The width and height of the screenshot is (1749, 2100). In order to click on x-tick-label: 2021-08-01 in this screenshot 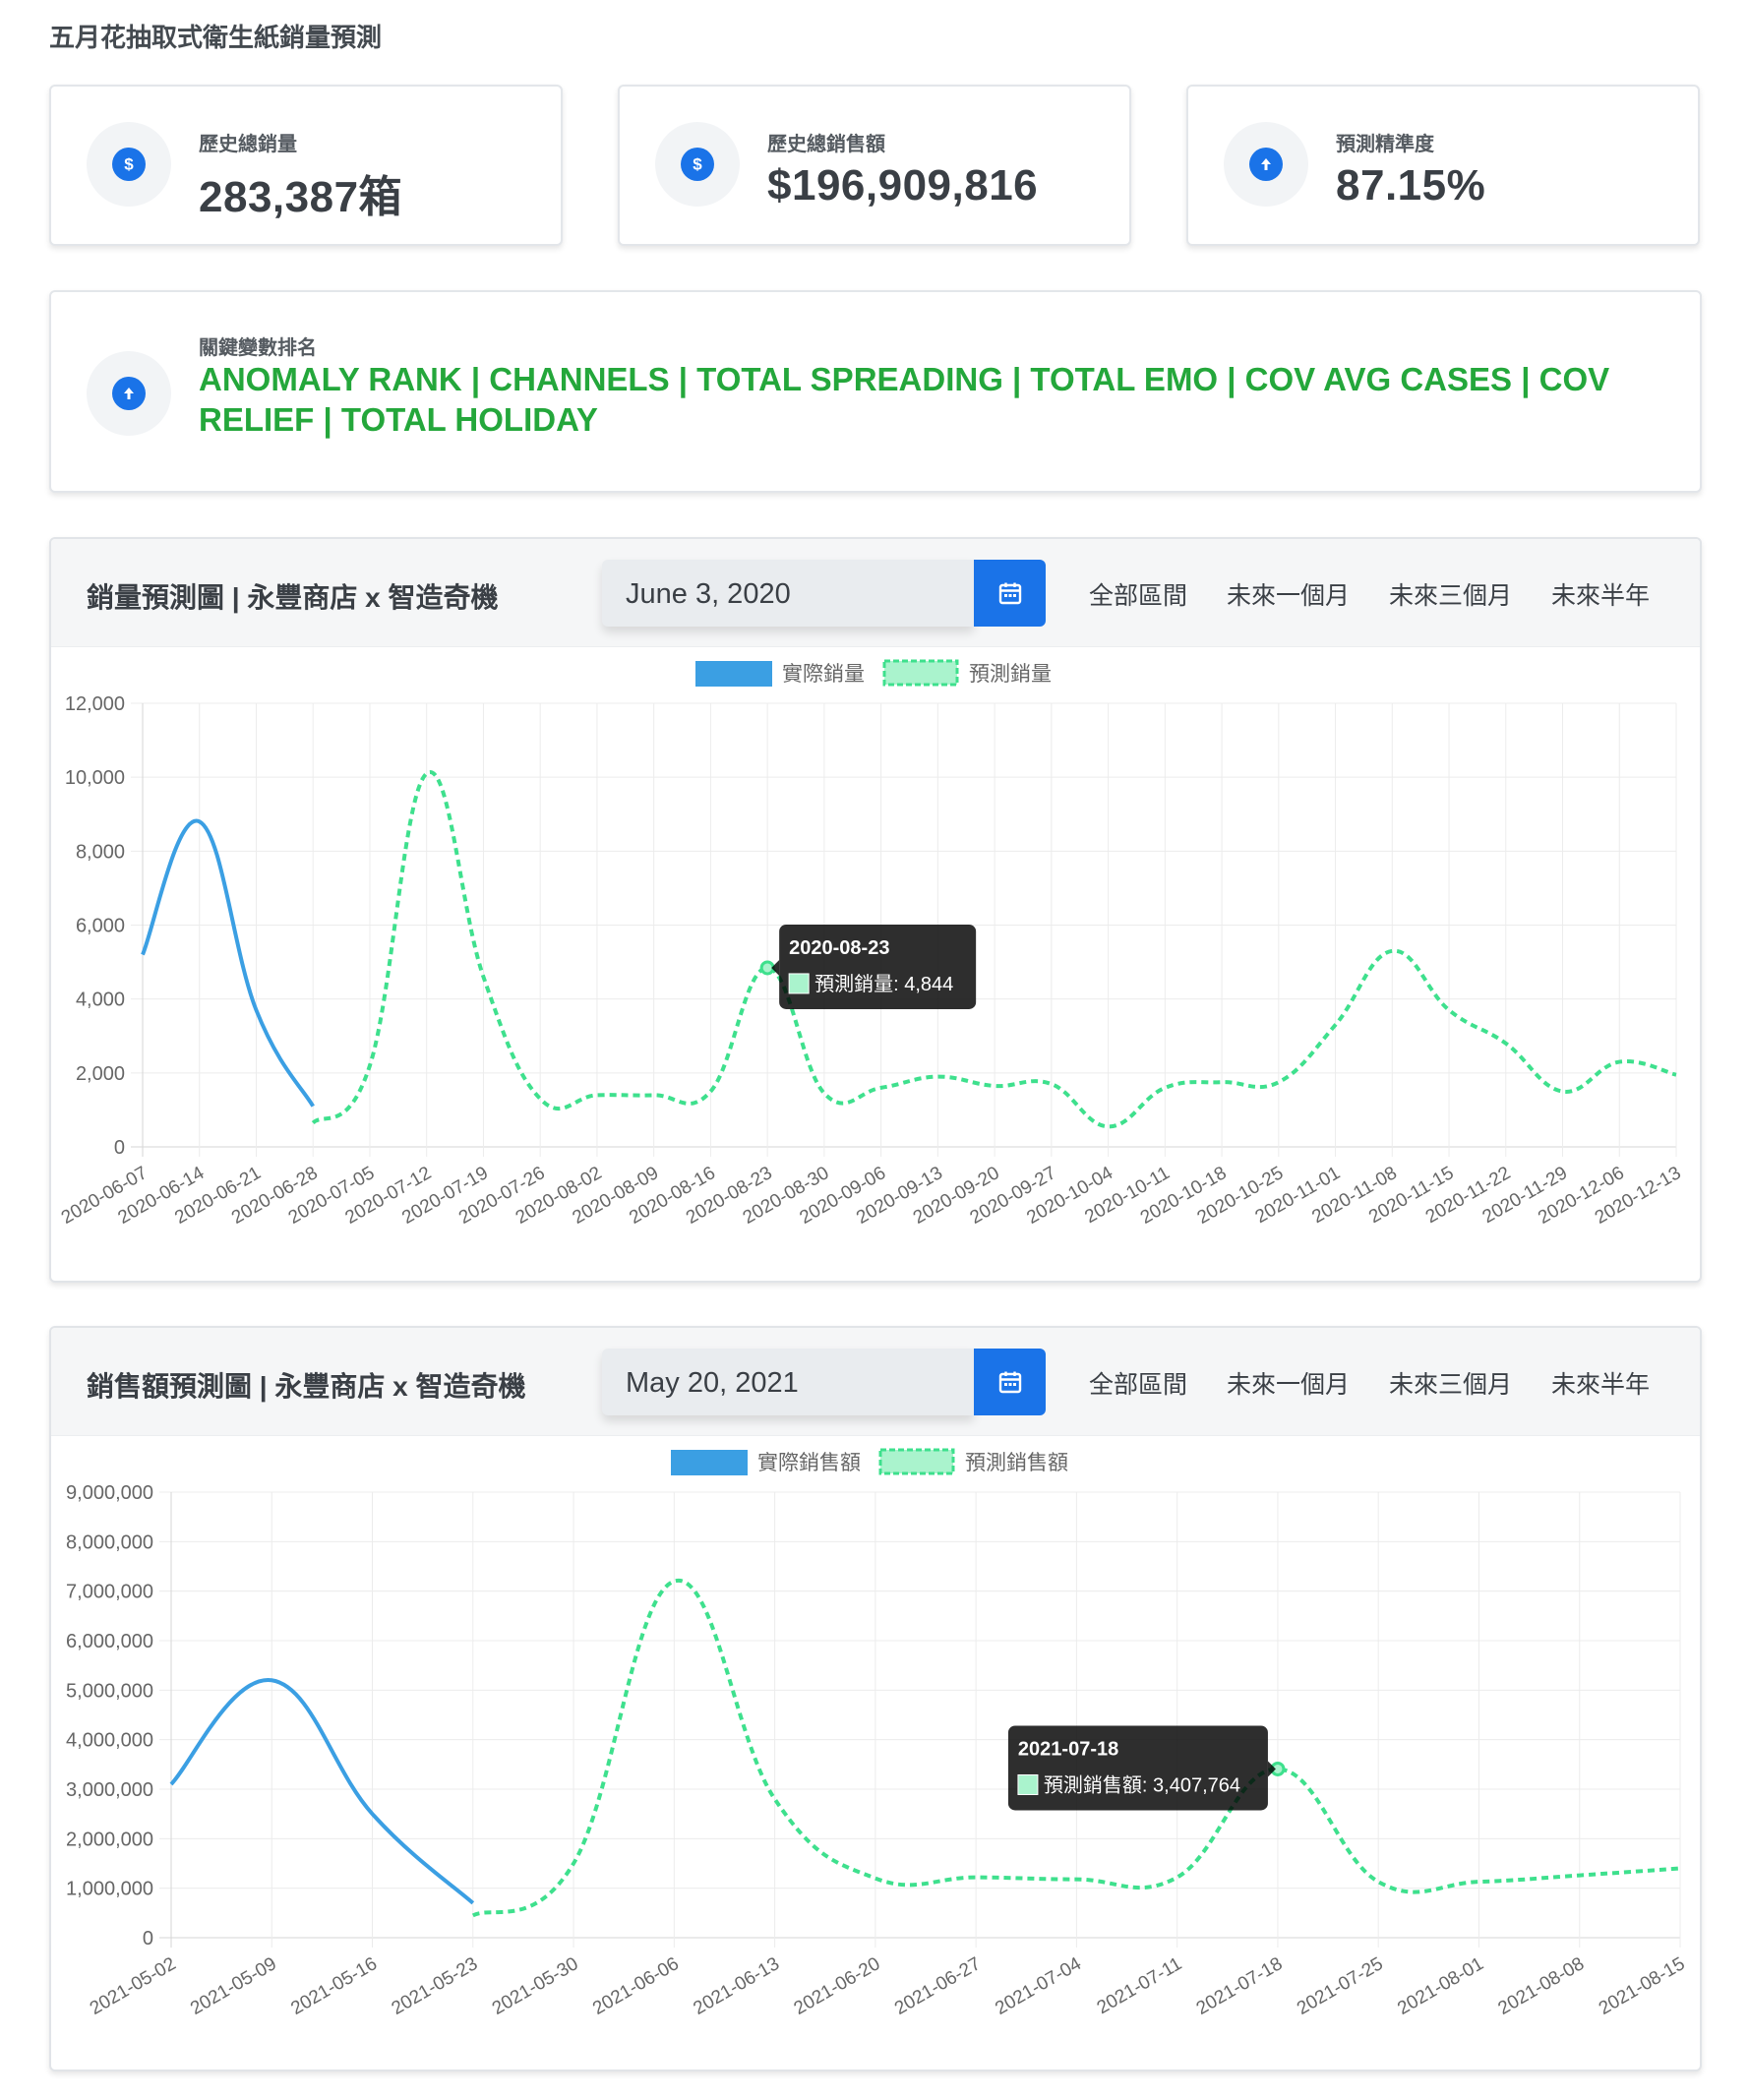, I will do `click(1440, 1986)`.